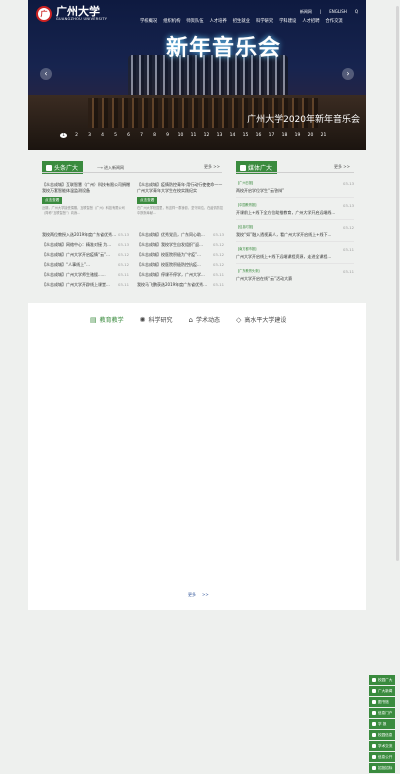 Image resolution: width=400 pixels, height=774 pixels. I want to click on sidebar-item: 学 报, so click(382, 724).